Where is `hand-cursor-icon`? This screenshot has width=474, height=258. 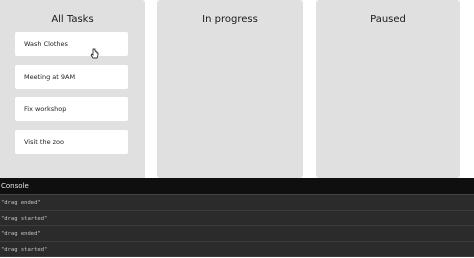 hand-cursor-icon is located at coordinates (94, 53).